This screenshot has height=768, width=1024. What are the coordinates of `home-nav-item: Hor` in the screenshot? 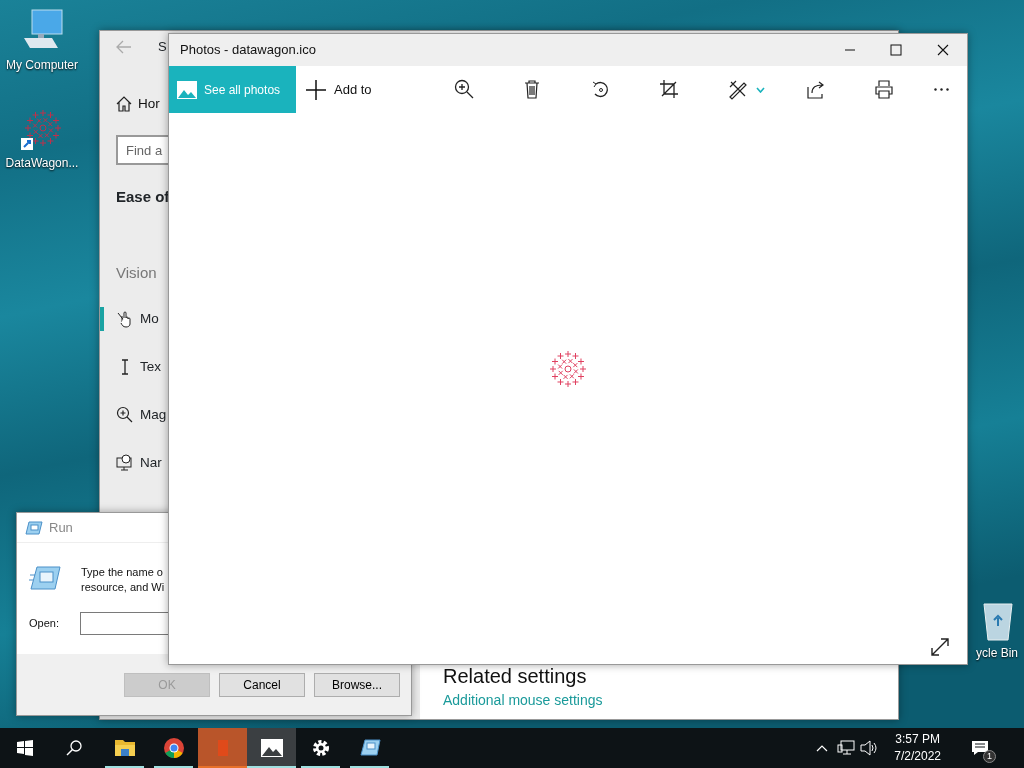 It's located at (138, 104).